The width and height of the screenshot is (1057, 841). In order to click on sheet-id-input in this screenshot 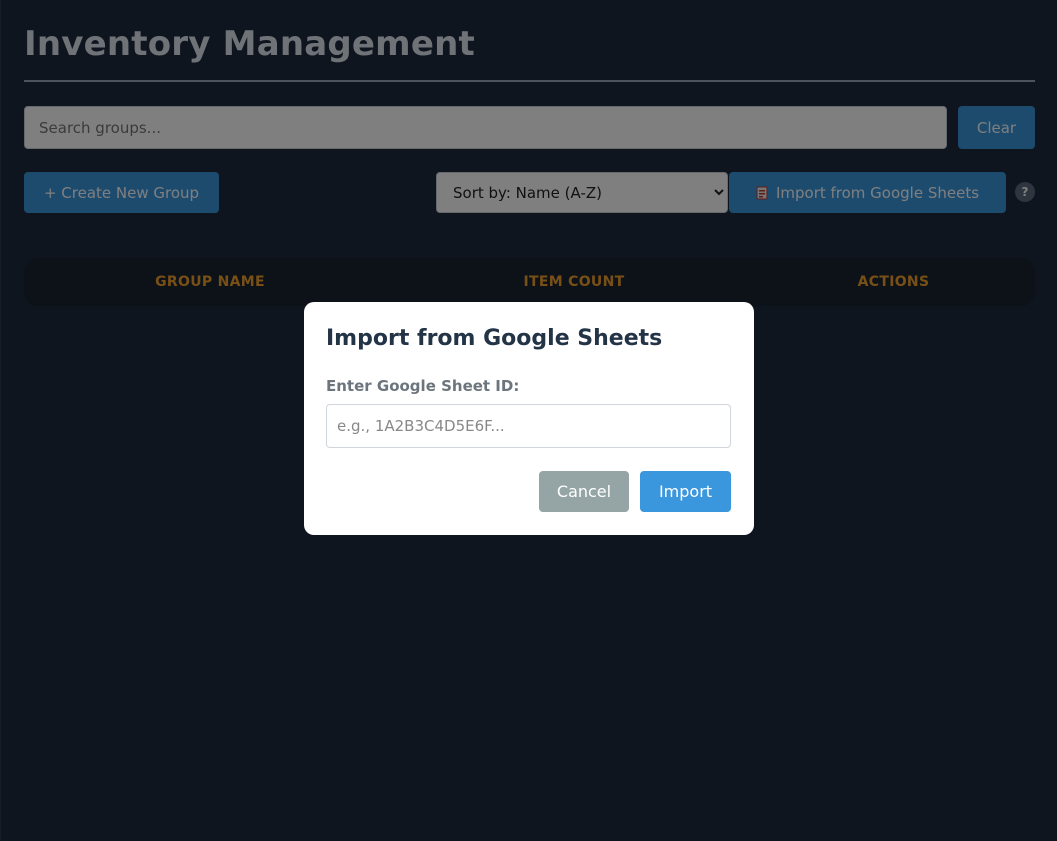, I will do `click(528, 426)`.